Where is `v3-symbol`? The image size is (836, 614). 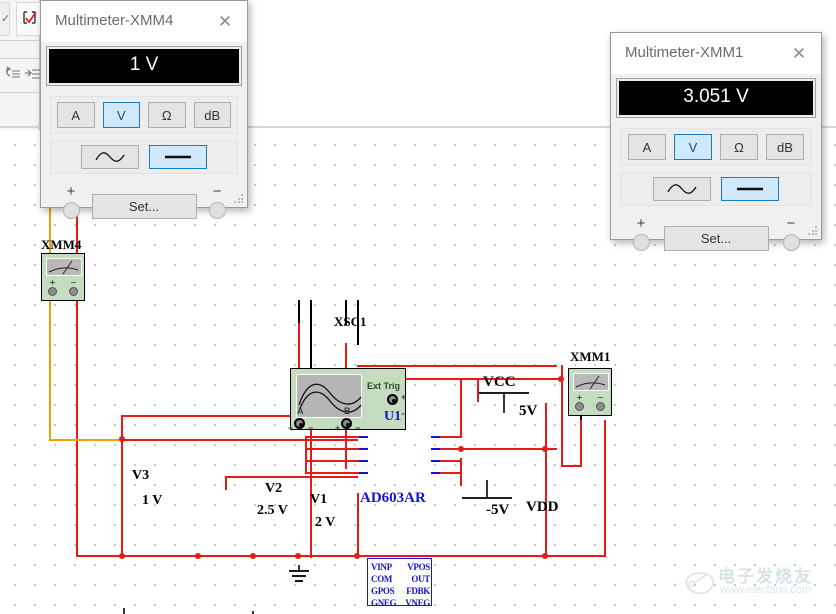
v3-symbol is located at coordinates (124, 611).